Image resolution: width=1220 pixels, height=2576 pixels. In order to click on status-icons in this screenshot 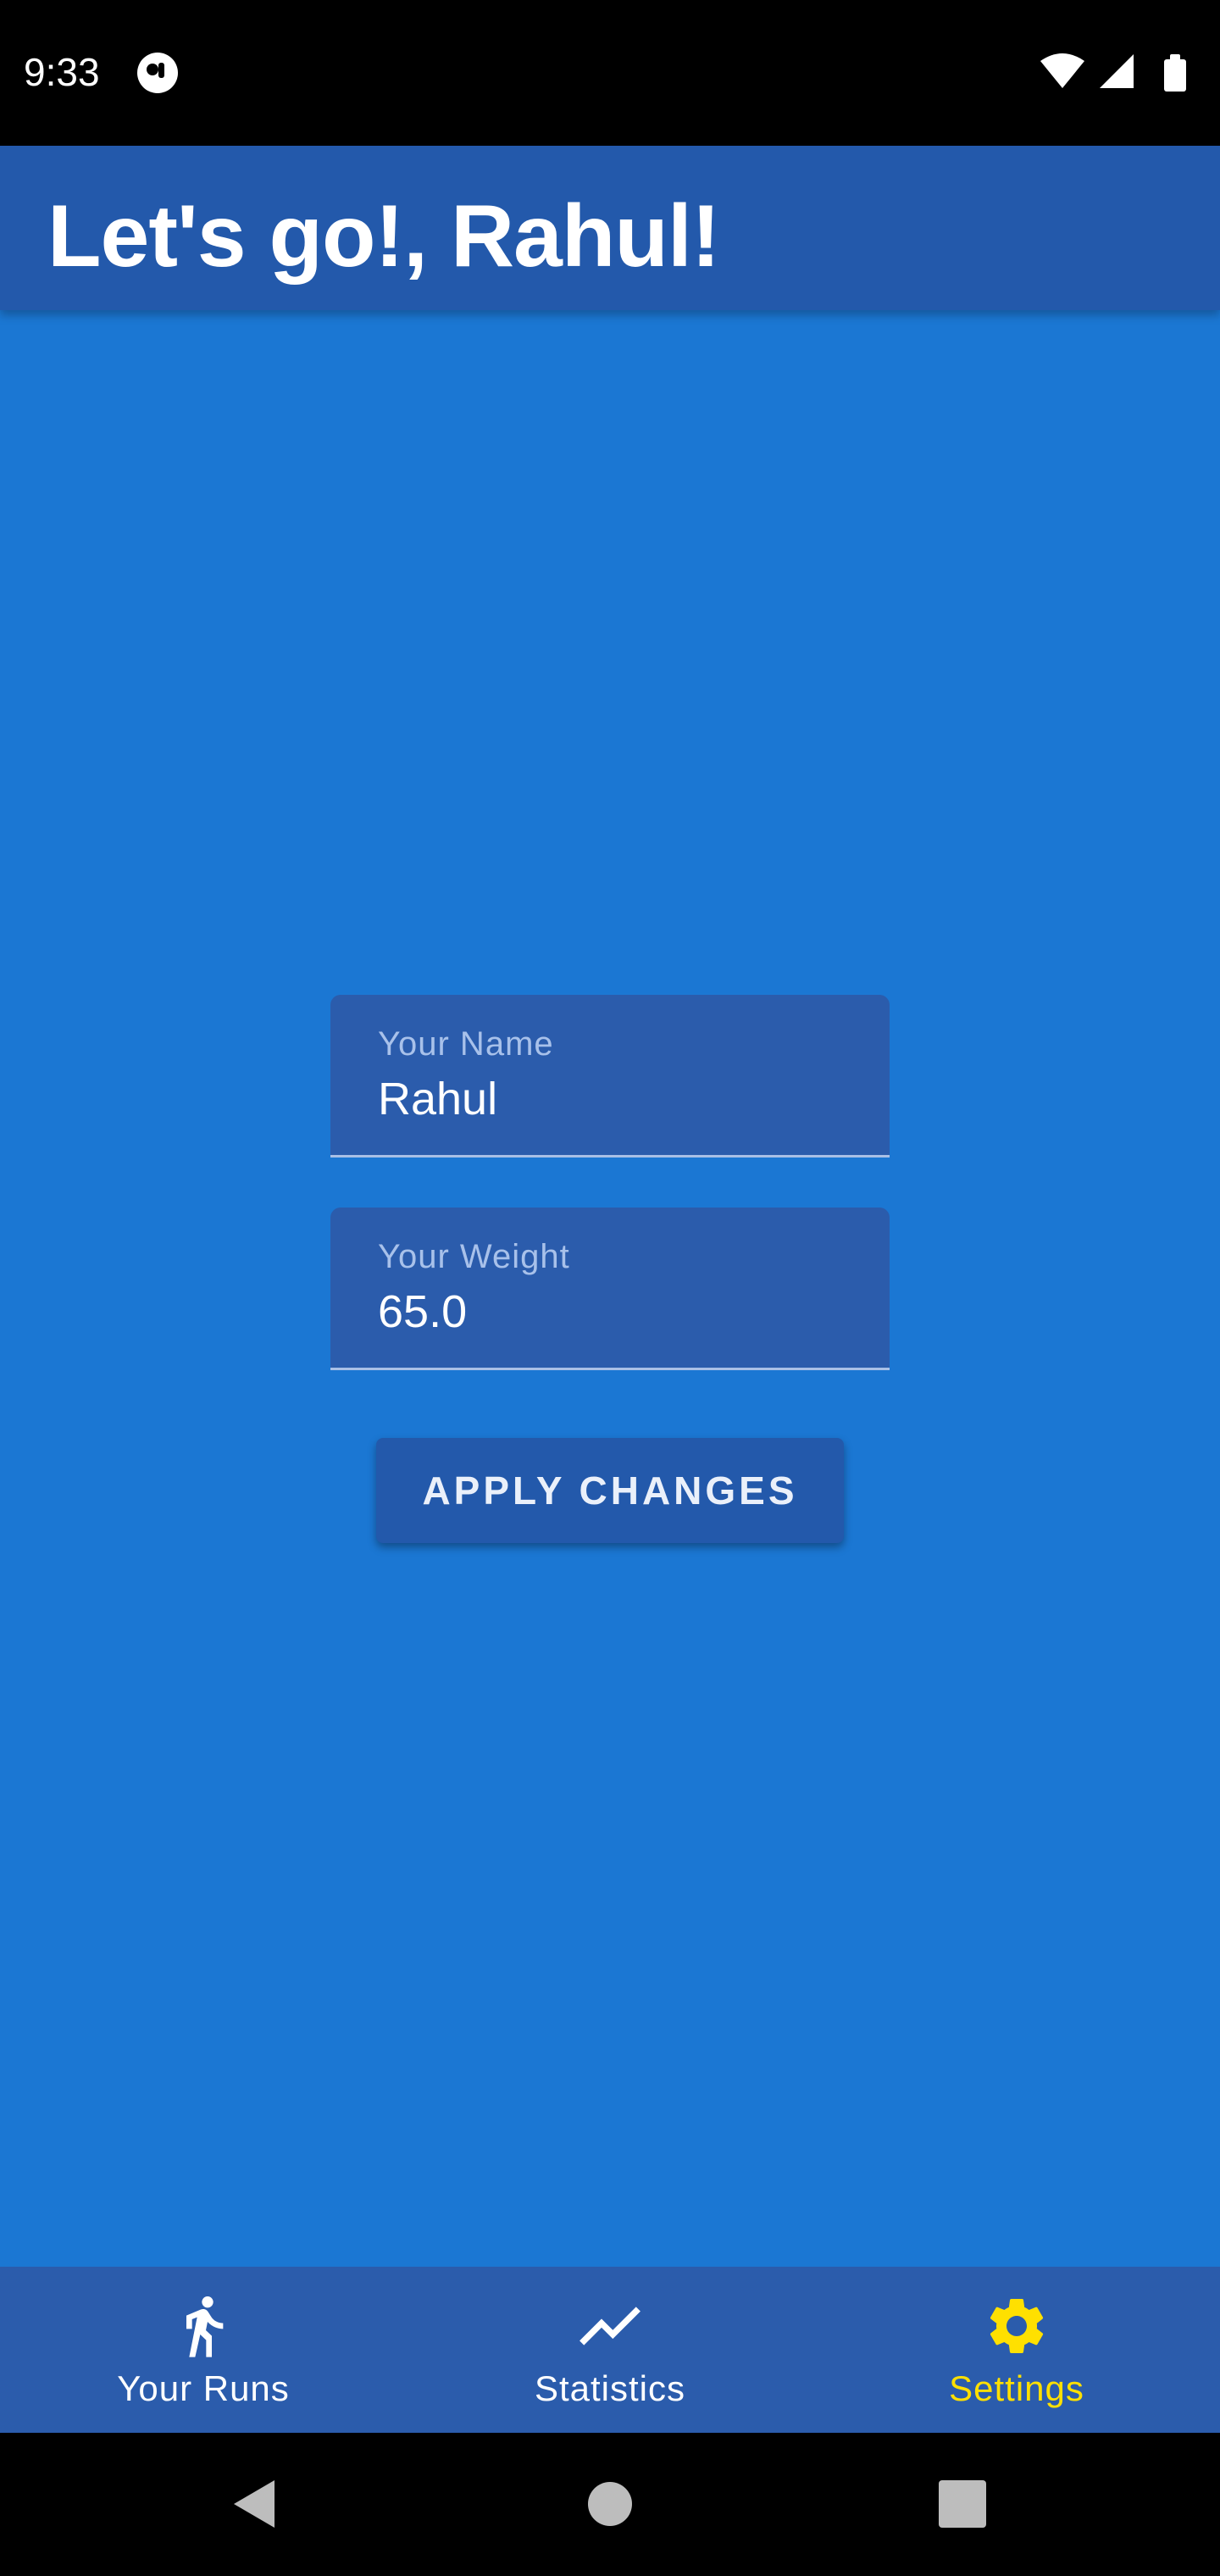, I will do `click(1113, 72)`.